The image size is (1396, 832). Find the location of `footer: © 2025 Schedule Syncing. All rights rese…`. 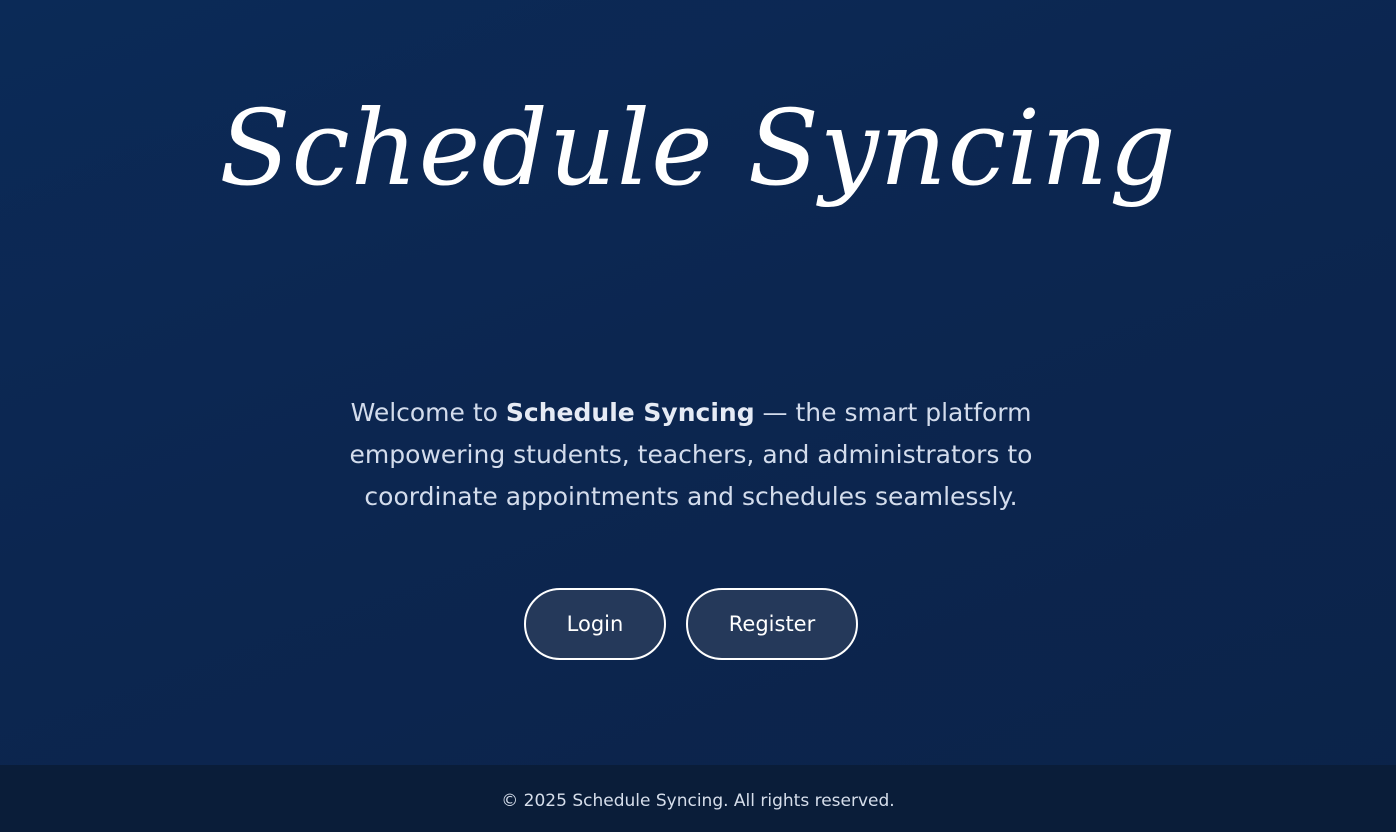

footer: © 2025 Schedule Syncing. All rights rese… is located at coordinates (698, 798).